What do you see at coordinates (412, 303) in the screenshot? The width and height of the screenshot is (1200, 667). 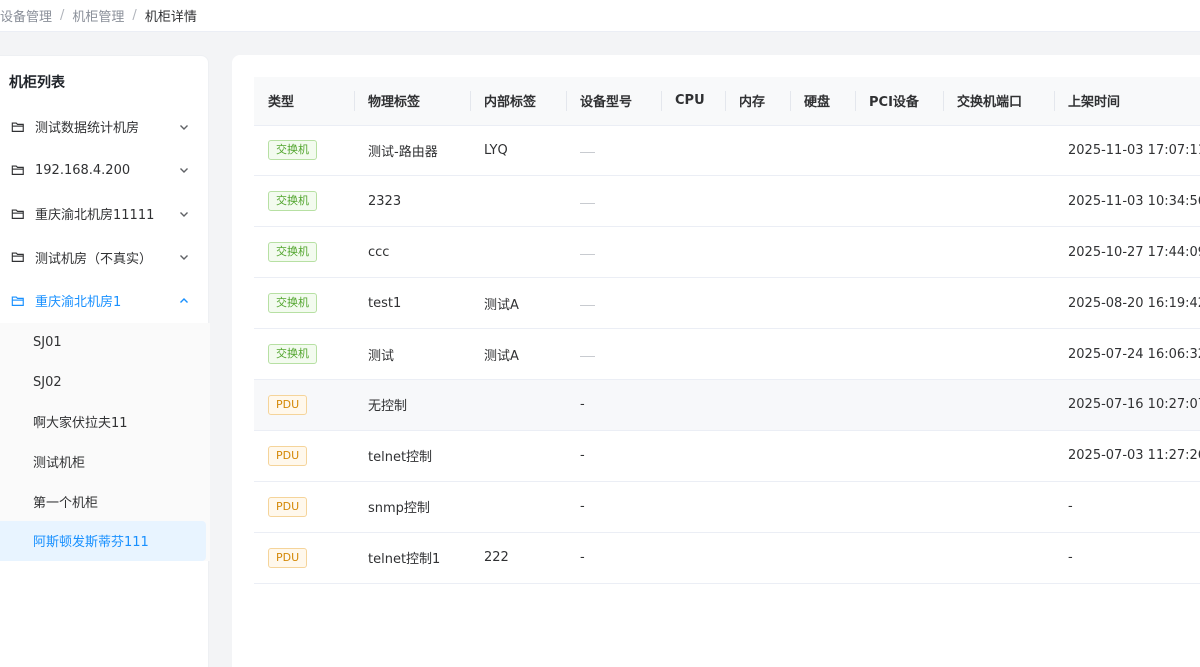 I see `physical-label-cell: test1` at bounding box center [412, 303].